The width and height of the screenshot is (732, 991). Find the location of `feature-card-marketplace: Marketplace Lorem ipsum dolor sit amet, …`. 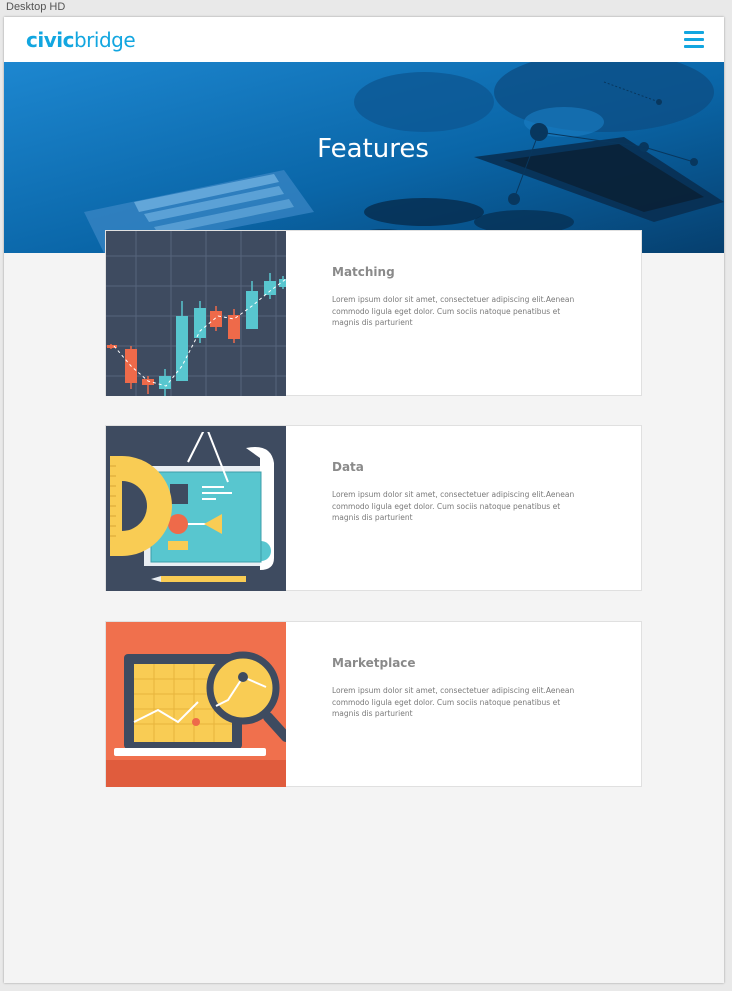

feature-card-marketplace: Marketplace Lorem ipsum dolor sit amet, … is located at coordinates (373, 704).